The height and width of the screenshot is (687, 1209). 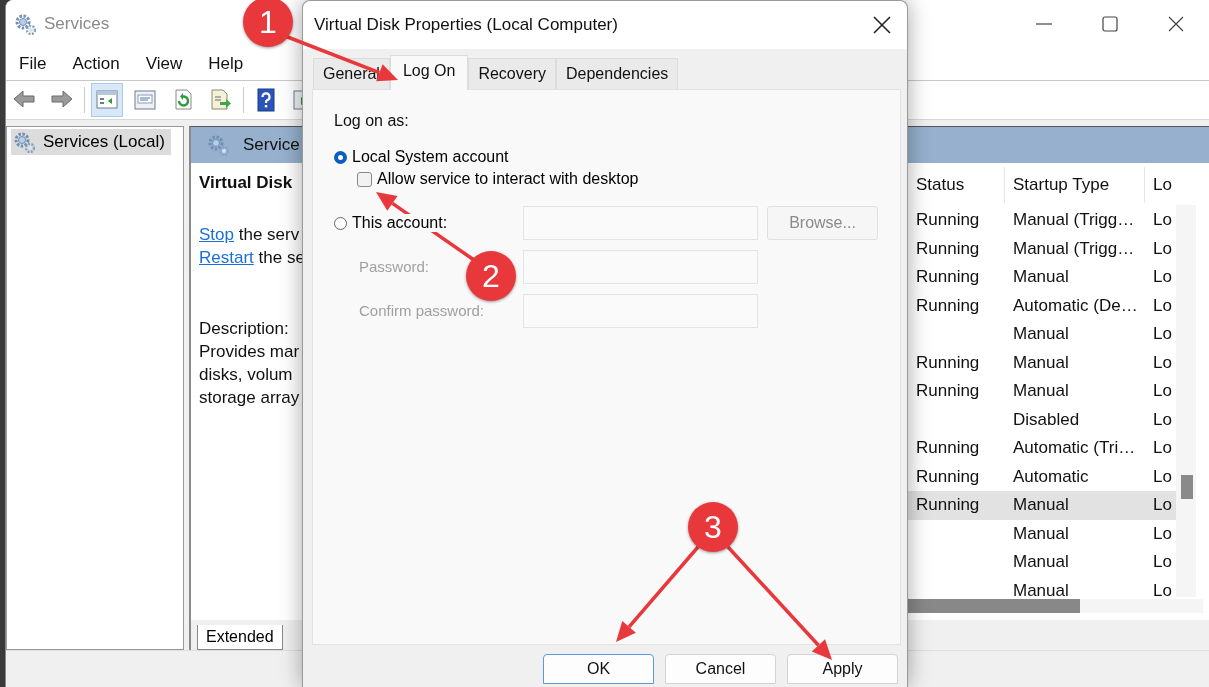 I want to click on dialog-button: Apply, so click(x=842, y=669).